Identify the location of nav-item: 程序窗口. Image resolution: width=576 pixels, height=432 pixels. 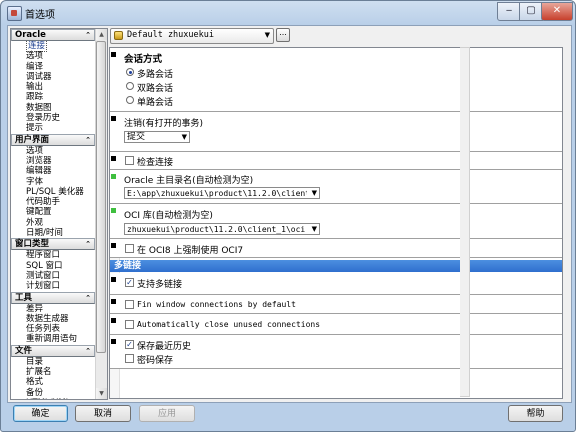
(53, 255).